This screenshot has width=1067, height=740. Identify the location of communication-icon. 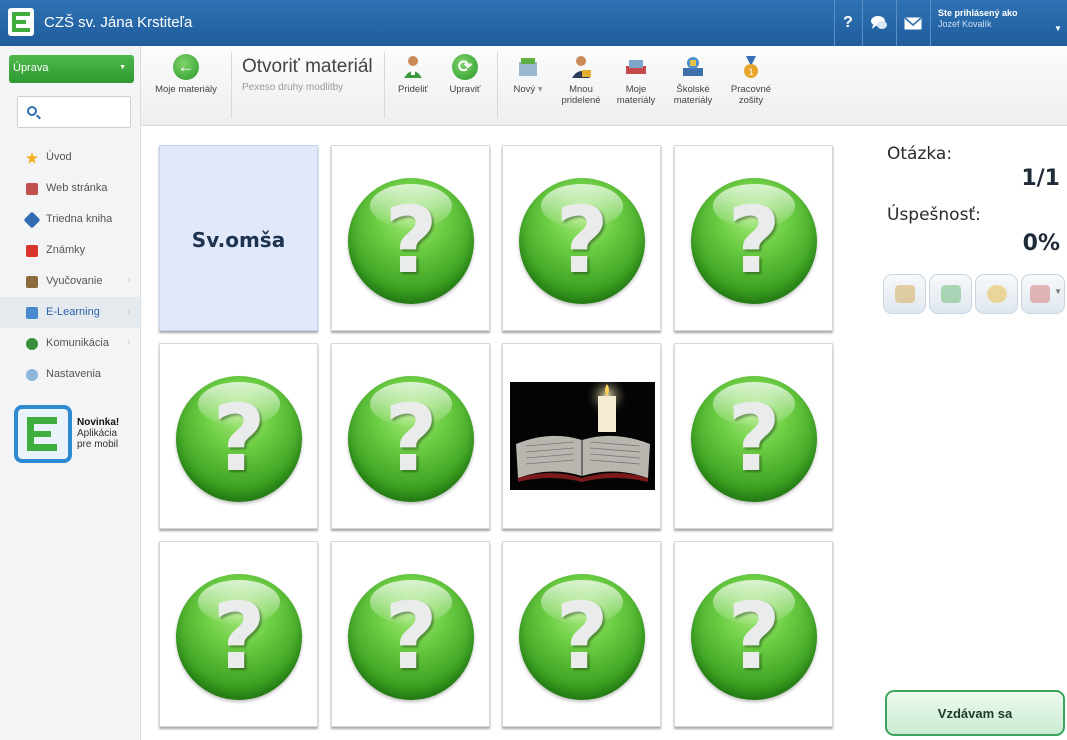
(32, 344).